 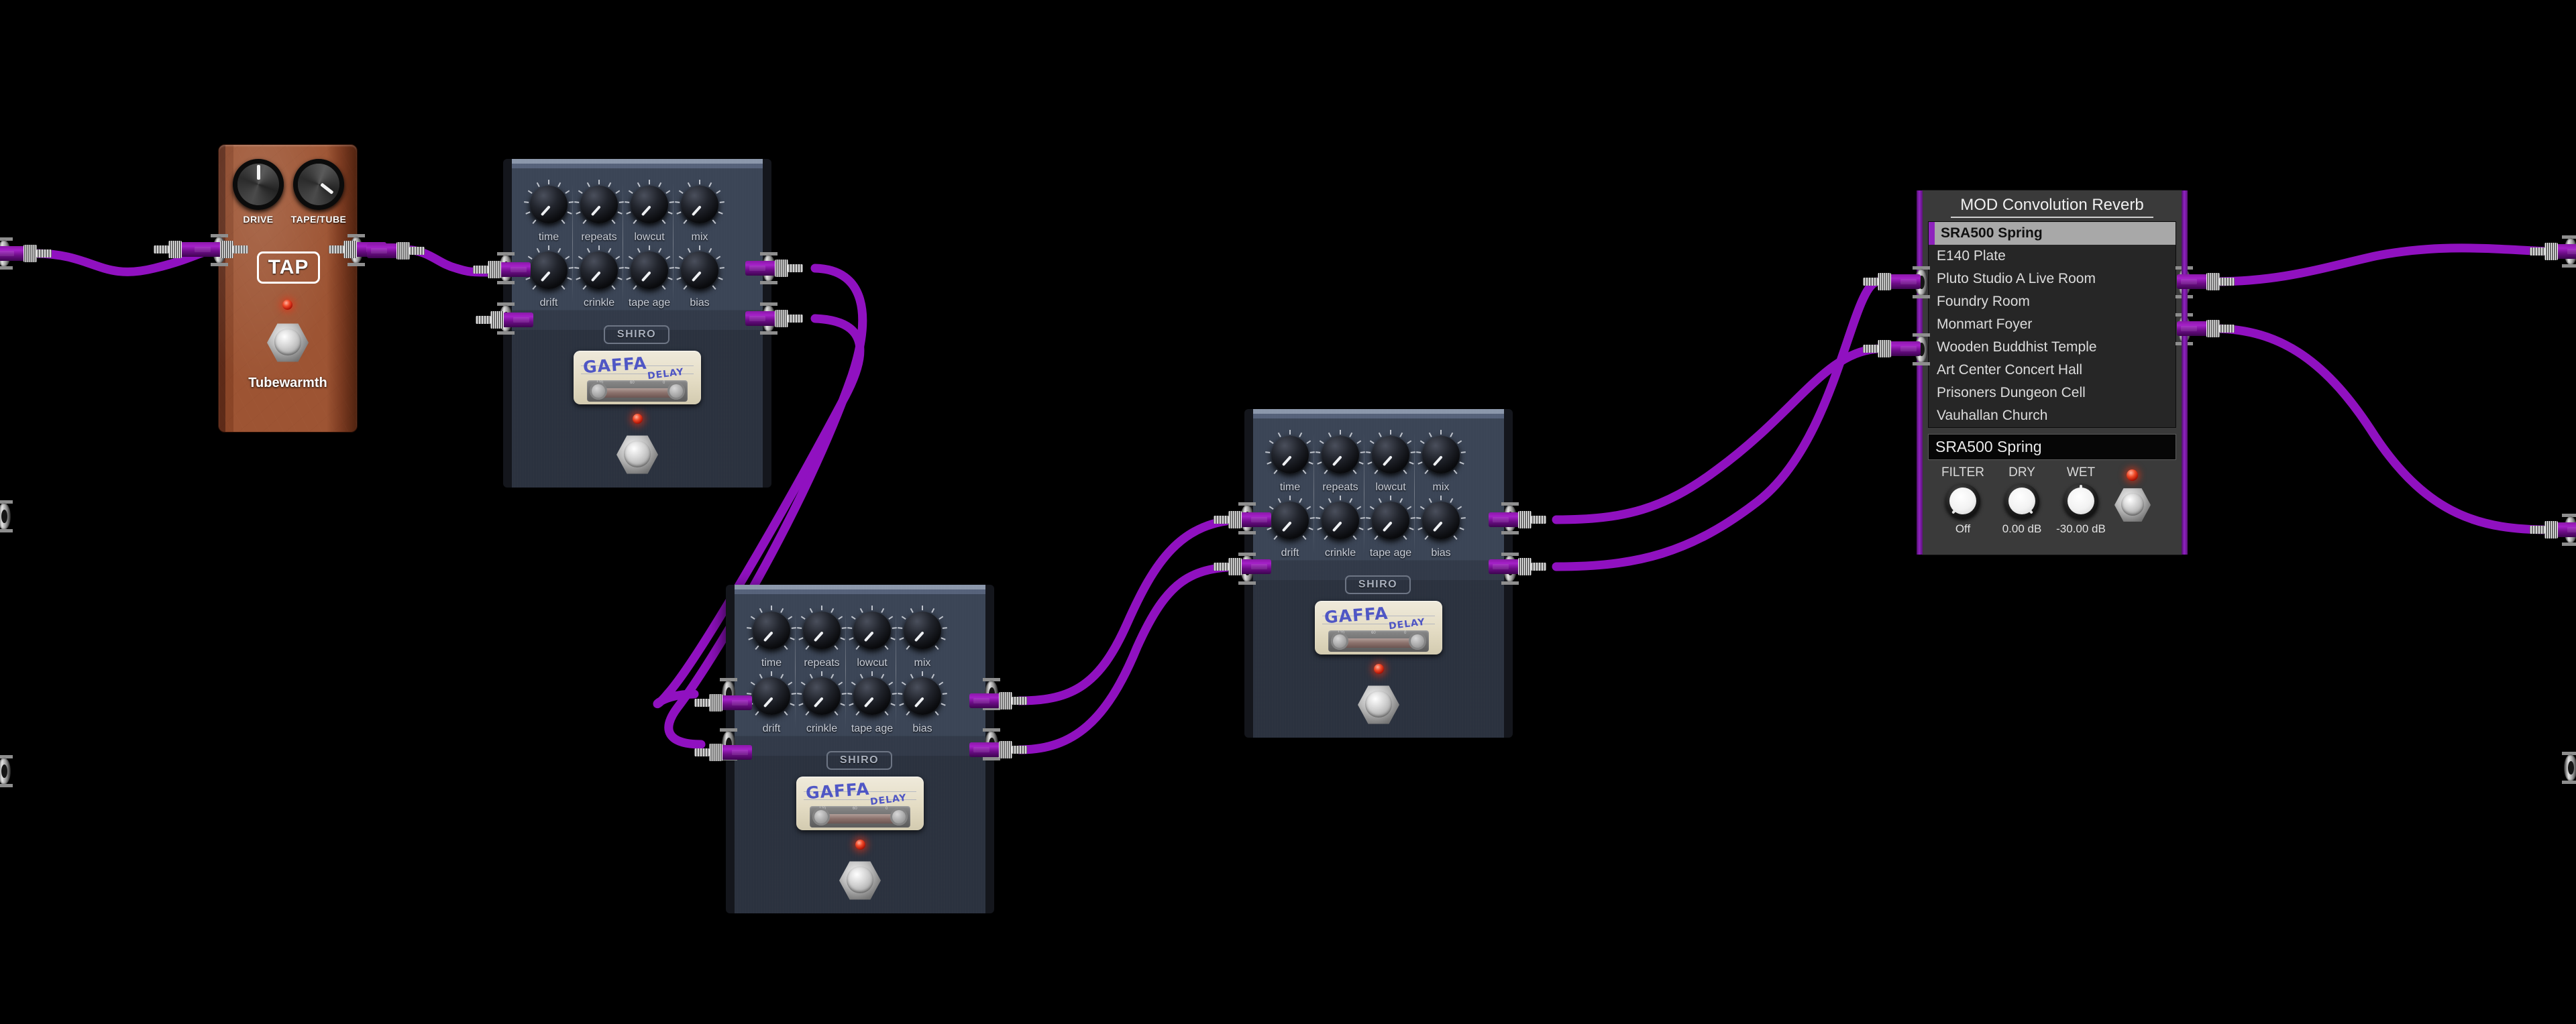 I want to click on plug-gaffa1-in-upper, so click(x=502, y=269).